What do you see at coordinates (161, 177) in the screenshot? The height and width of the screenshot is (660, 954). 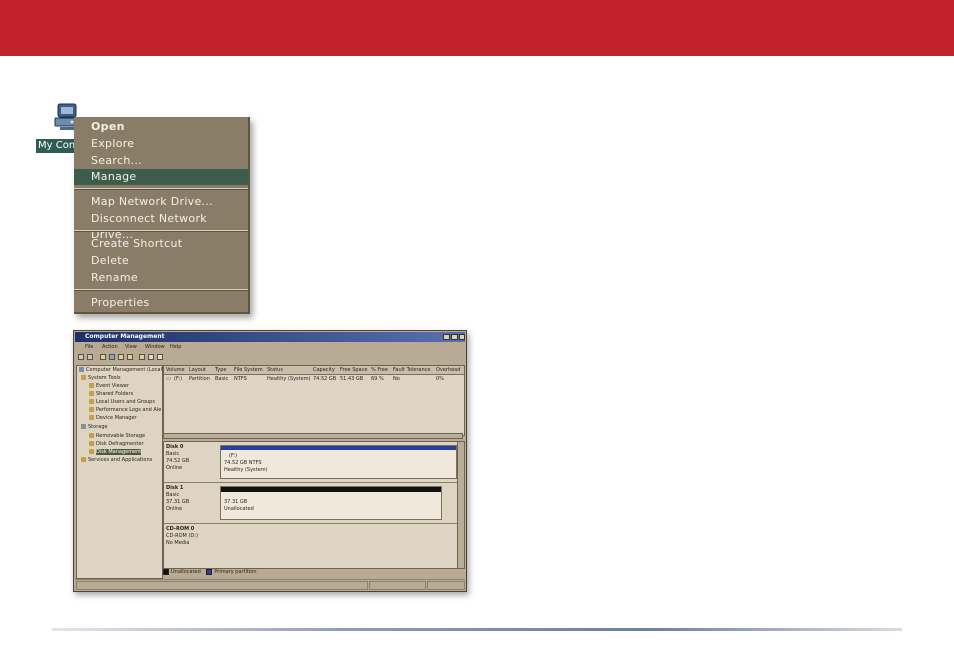 I see `menu-item-manage: Manage` at bounding box center [161, 177].